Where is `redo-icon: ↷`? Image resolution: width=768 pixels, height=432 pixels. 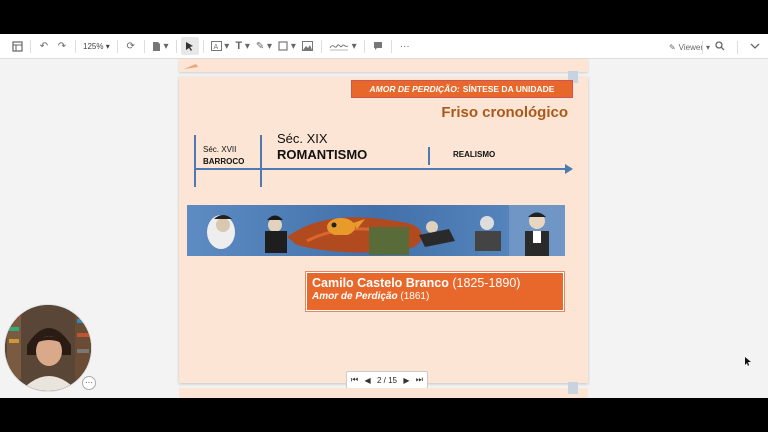 redo-icon: ↷ is located at coordinates (62, 46).